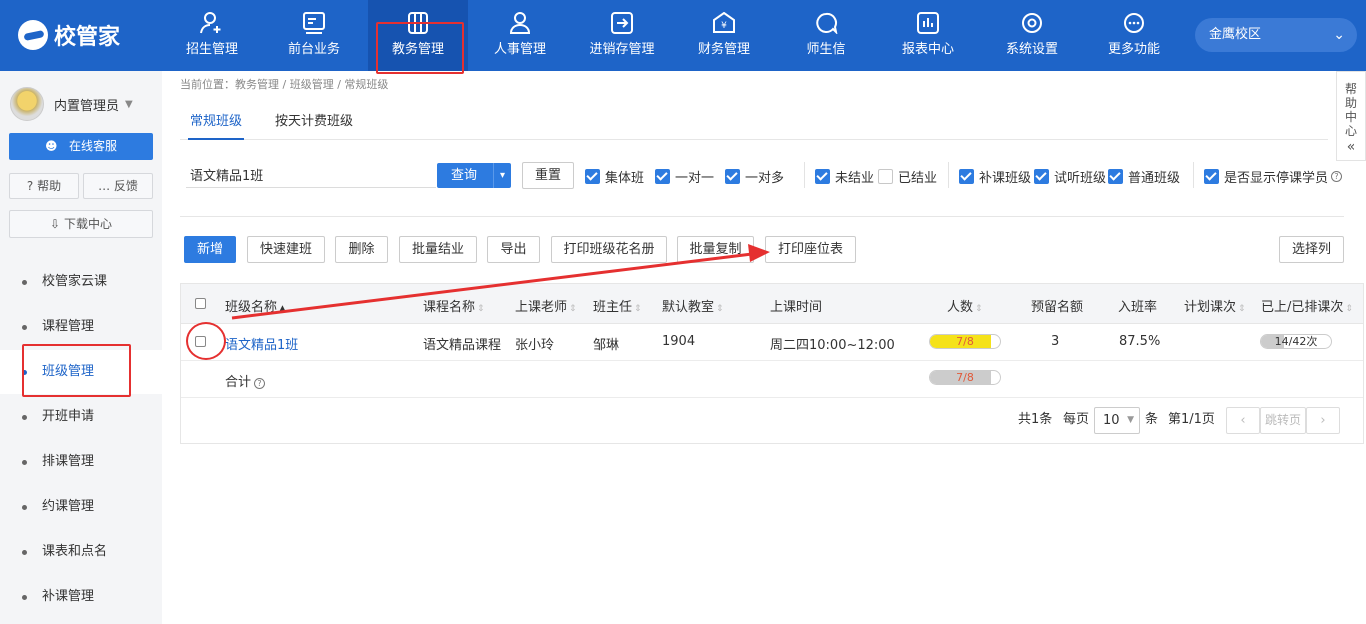  What do you see at coordinates (754, 176) in the screenshot?
I see `checkbox-one-to-many: 一对多` at bounding box center [754, 176].